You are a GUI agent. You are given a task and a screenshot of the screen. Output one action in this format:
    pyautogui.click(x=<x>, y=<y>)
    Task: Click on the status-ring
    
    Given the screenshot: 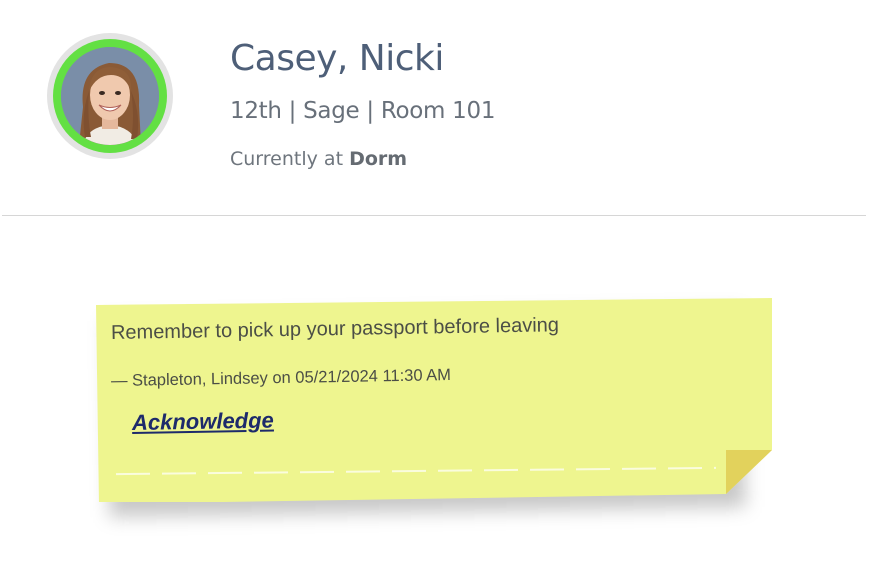 What is the action you would take?
    pyautogui.click(x=110, y=96)
    